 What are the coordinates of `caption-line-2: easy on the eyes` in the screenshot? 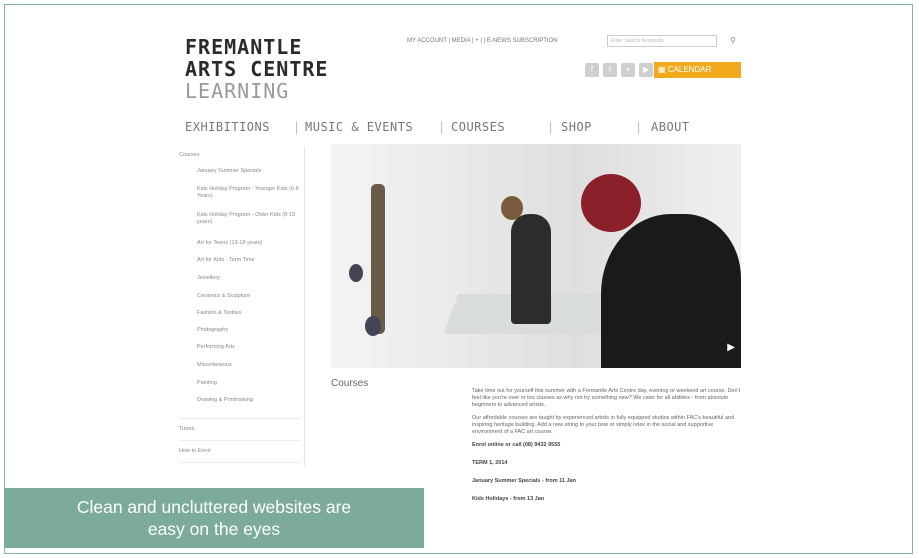 It's located at (214, 529).